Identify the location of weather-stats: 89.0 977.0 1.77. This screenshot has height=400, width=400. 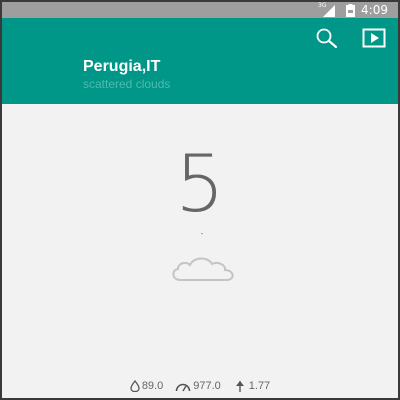
(200, 386).